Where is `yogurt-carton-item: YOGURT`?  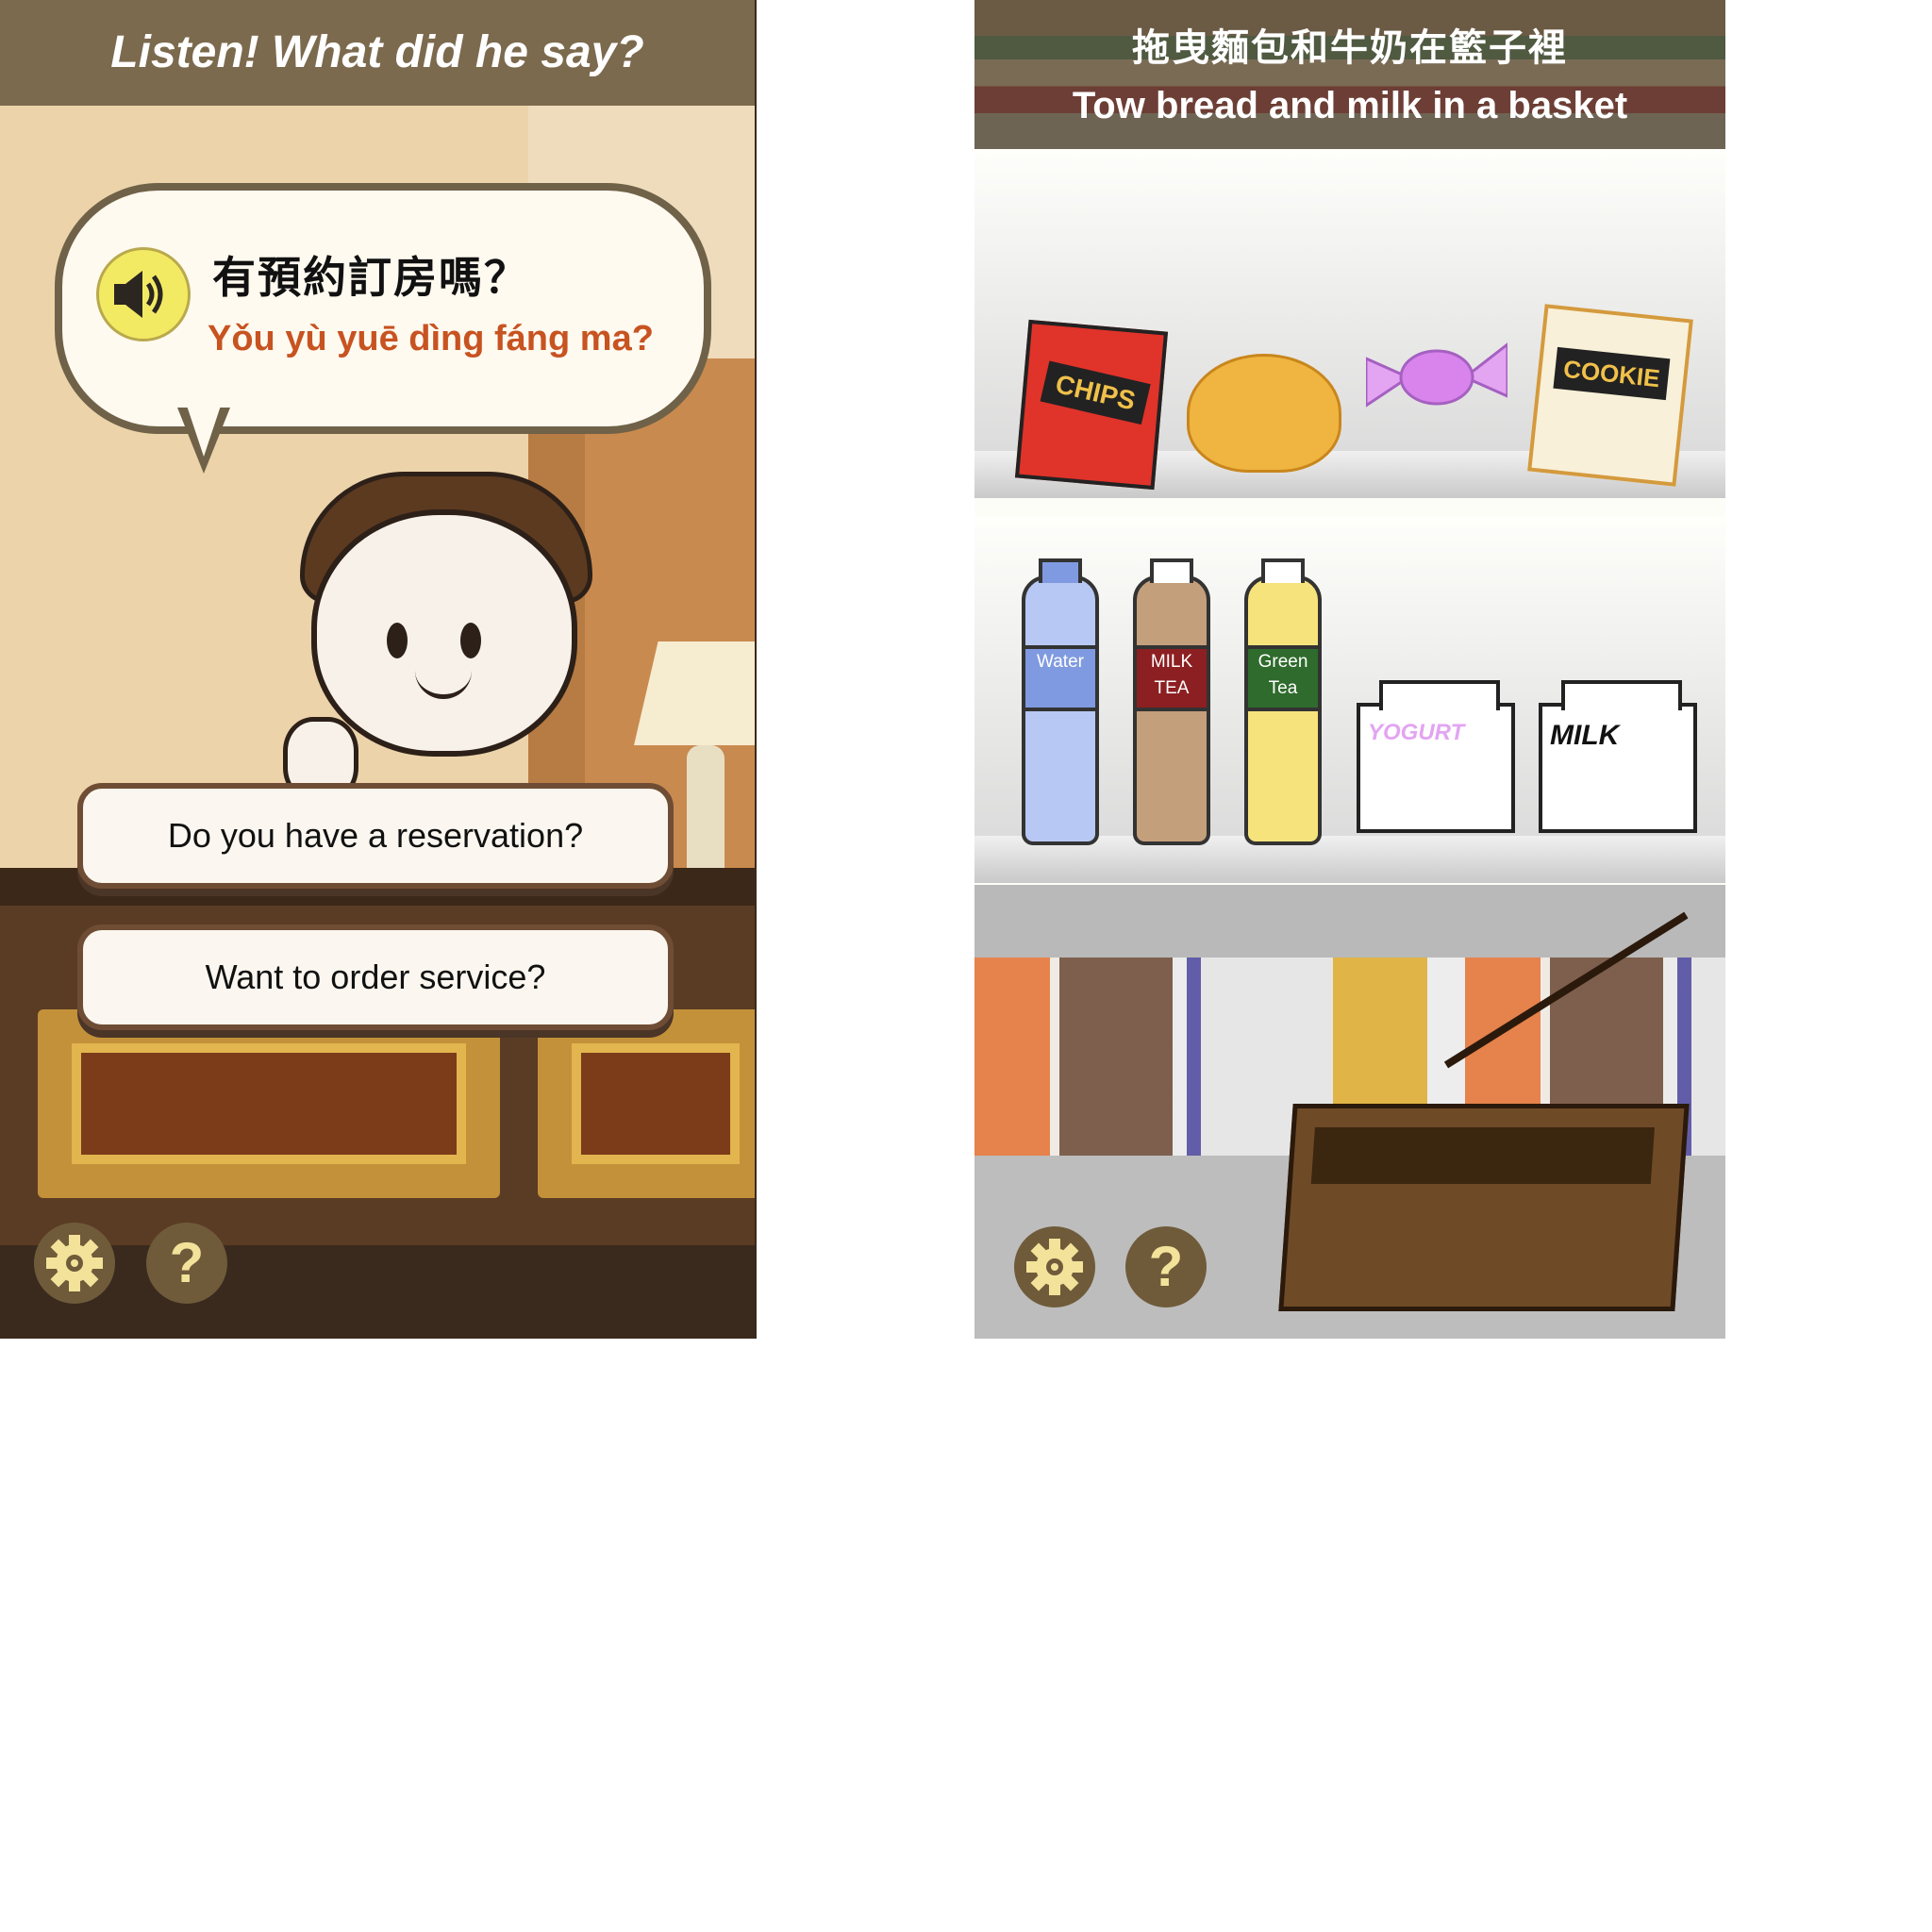 yogurt-carton-item: YOGURT is located at coordinates (1436, 757).